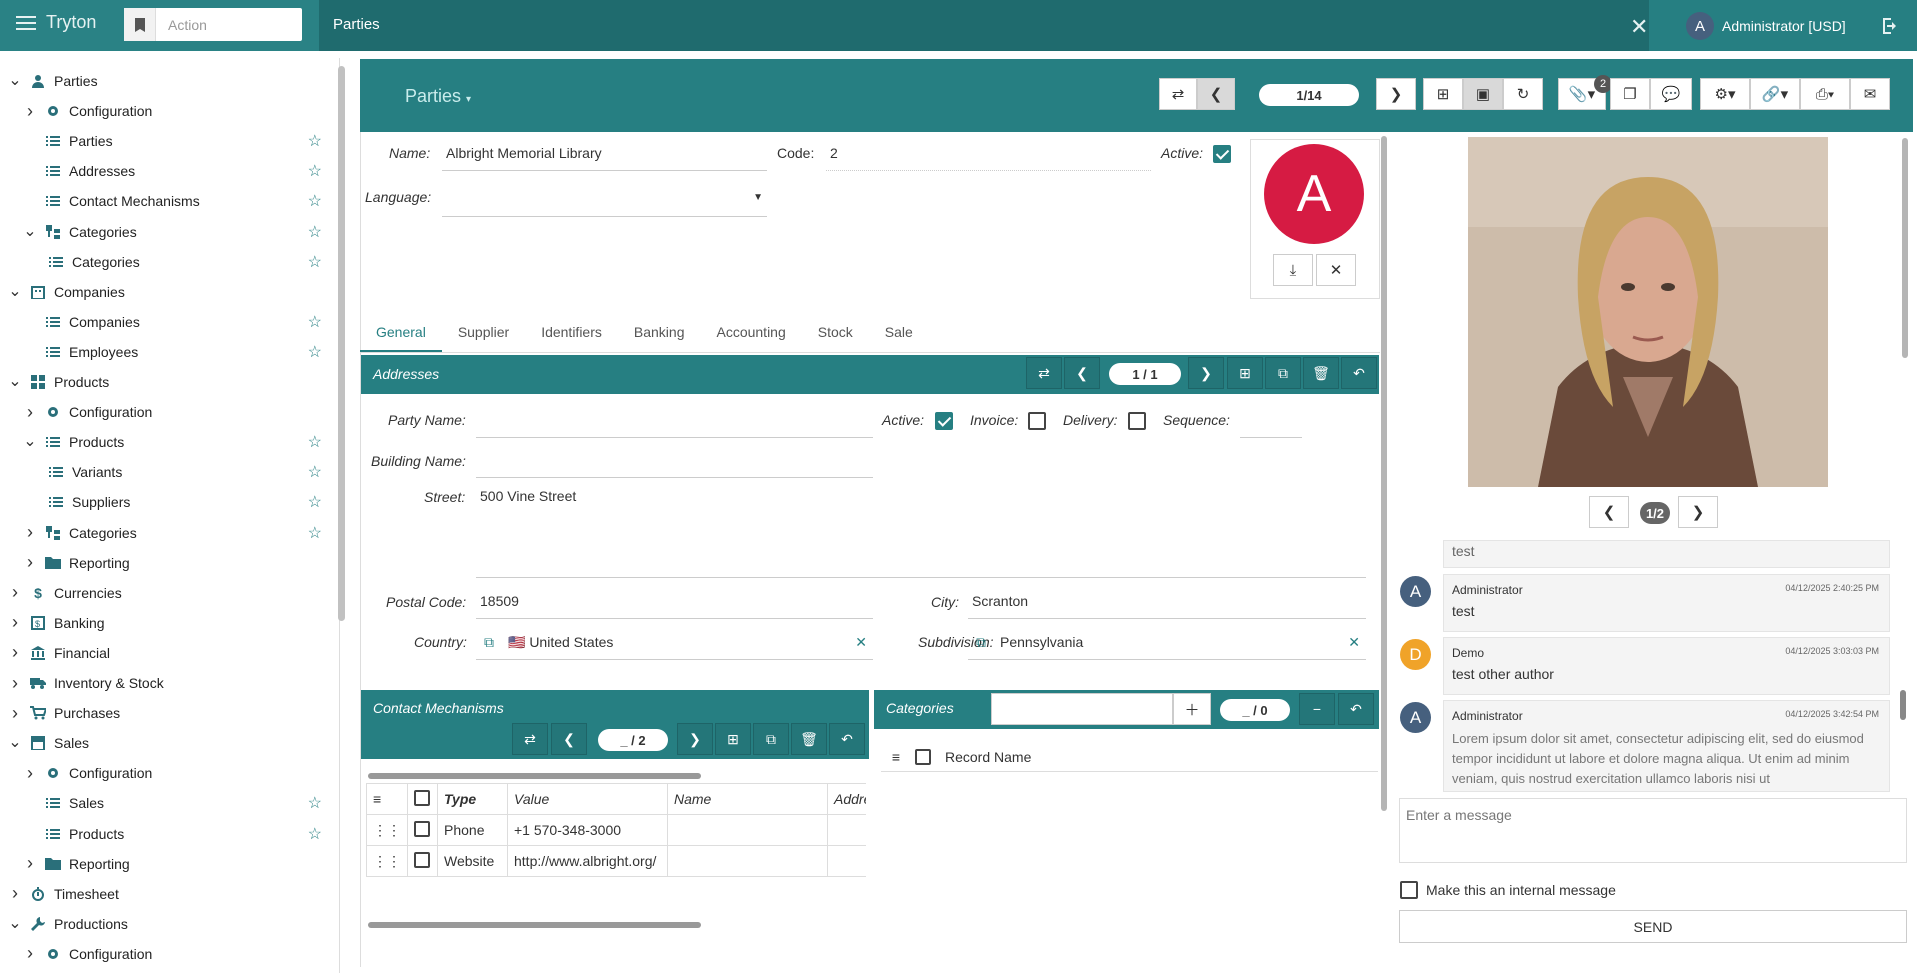 The height and width of the screenshot is (973, 1917). Describe the element at coordinates (1137, 421) in the screenshot. I see `delivery-checkbox` at that location.